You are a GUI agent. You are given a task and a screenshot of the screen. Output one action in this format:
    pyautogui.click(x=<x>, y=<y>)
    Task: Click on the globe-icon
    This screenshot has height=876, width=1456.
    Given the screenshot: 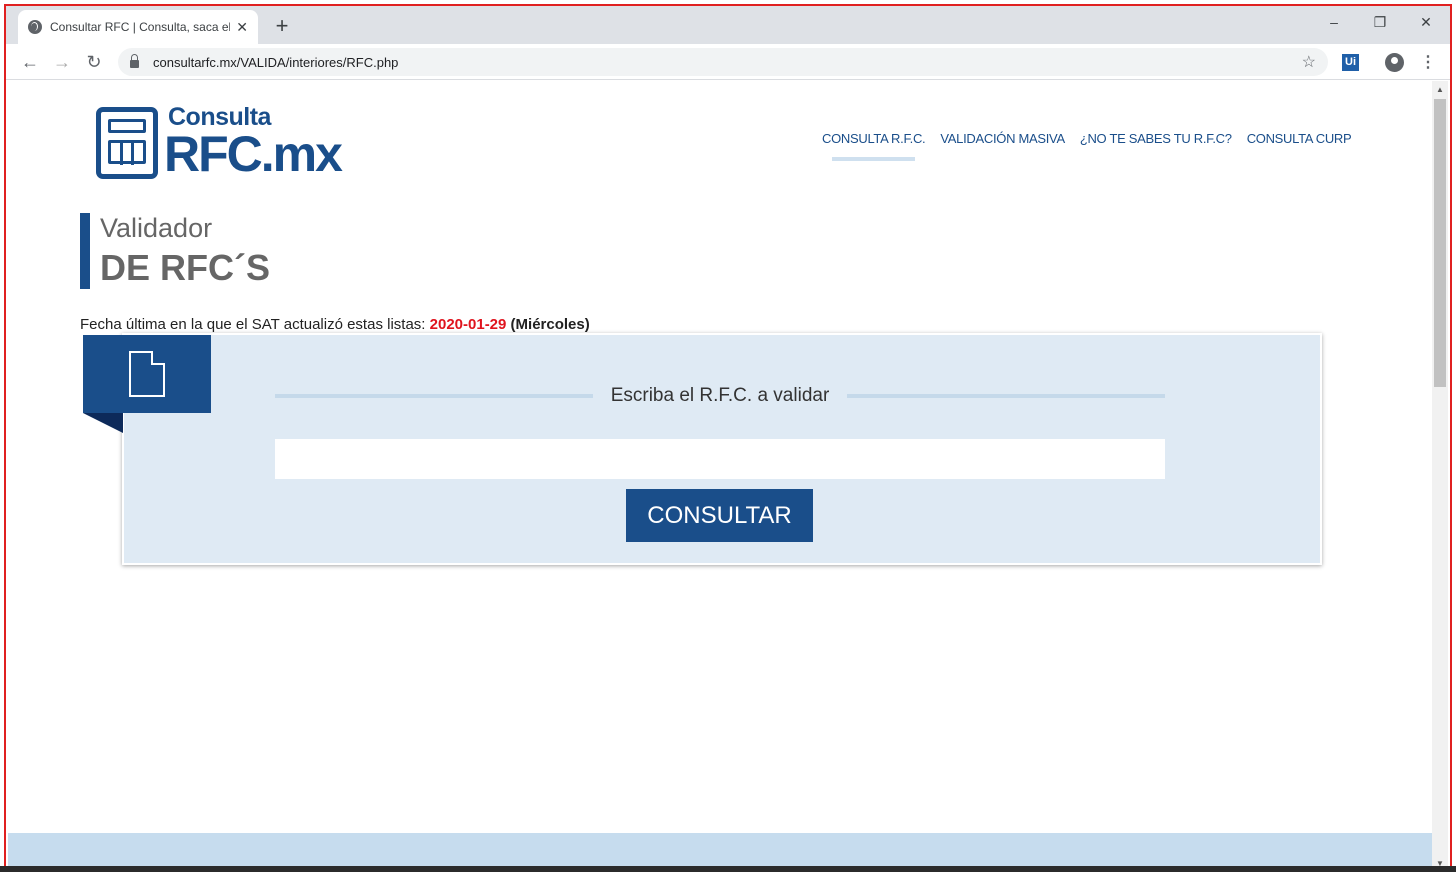 What is the action you would take?
    pyautogui.click(x=35, y=27)
    